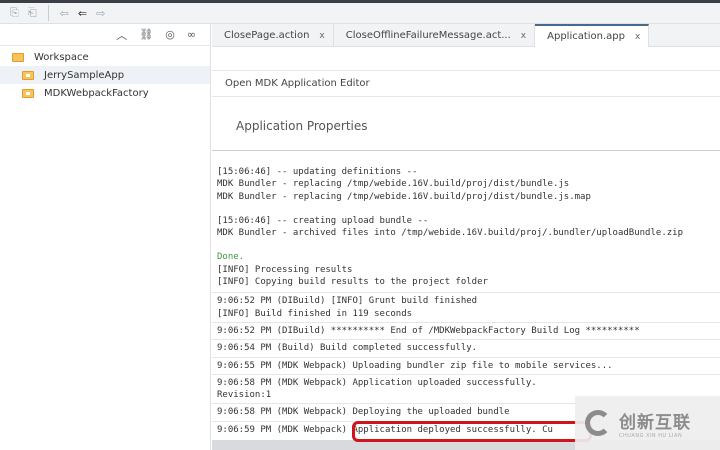  Describe the element at coordinates (360, 13) in the screenshot. I see `toolbar: ⎘ ⎗ ⇦ ⇐ ⇨` at that location.